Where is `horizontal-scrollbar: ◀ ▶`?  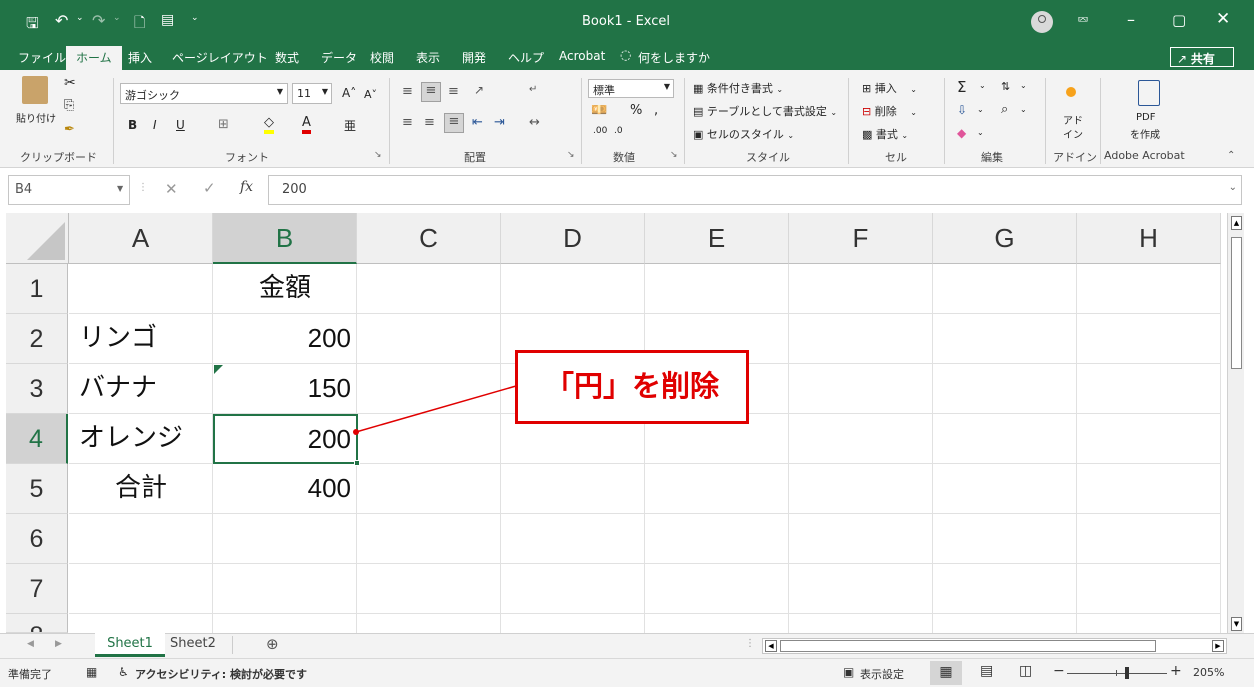
horizontal-scrollbar: ◀ ▶ is located at coordinates (994, 646).